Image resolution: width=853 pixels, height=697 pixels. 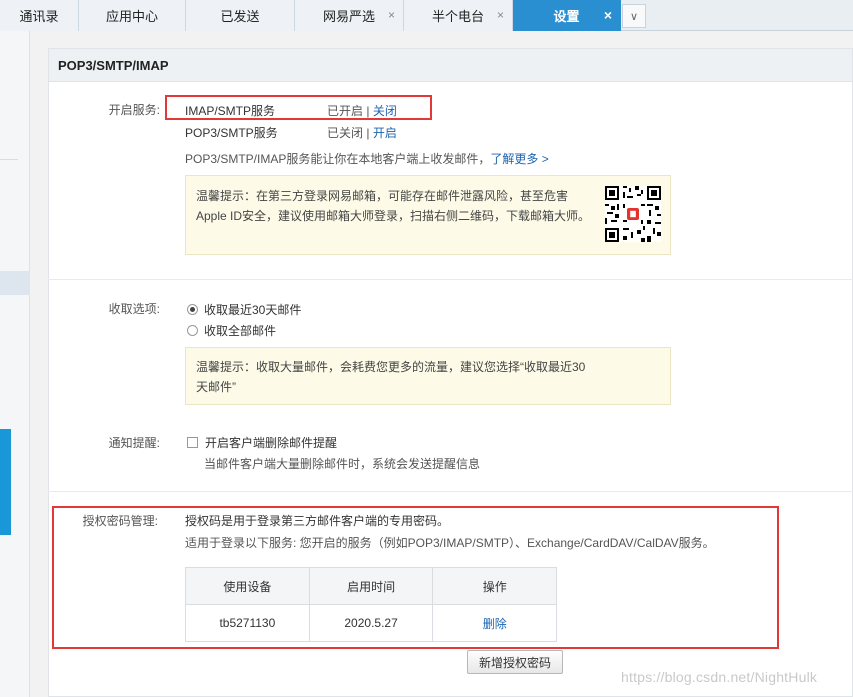 I want to click on tab-app-center: 应用中心, so click(x=132, y=15).